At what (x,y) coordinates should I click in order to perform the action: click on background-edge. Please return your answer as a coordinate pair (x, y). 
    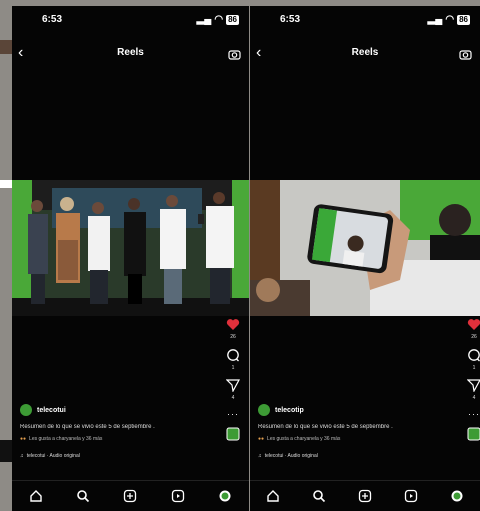
    Looking at the image, I should click on (6, 255).